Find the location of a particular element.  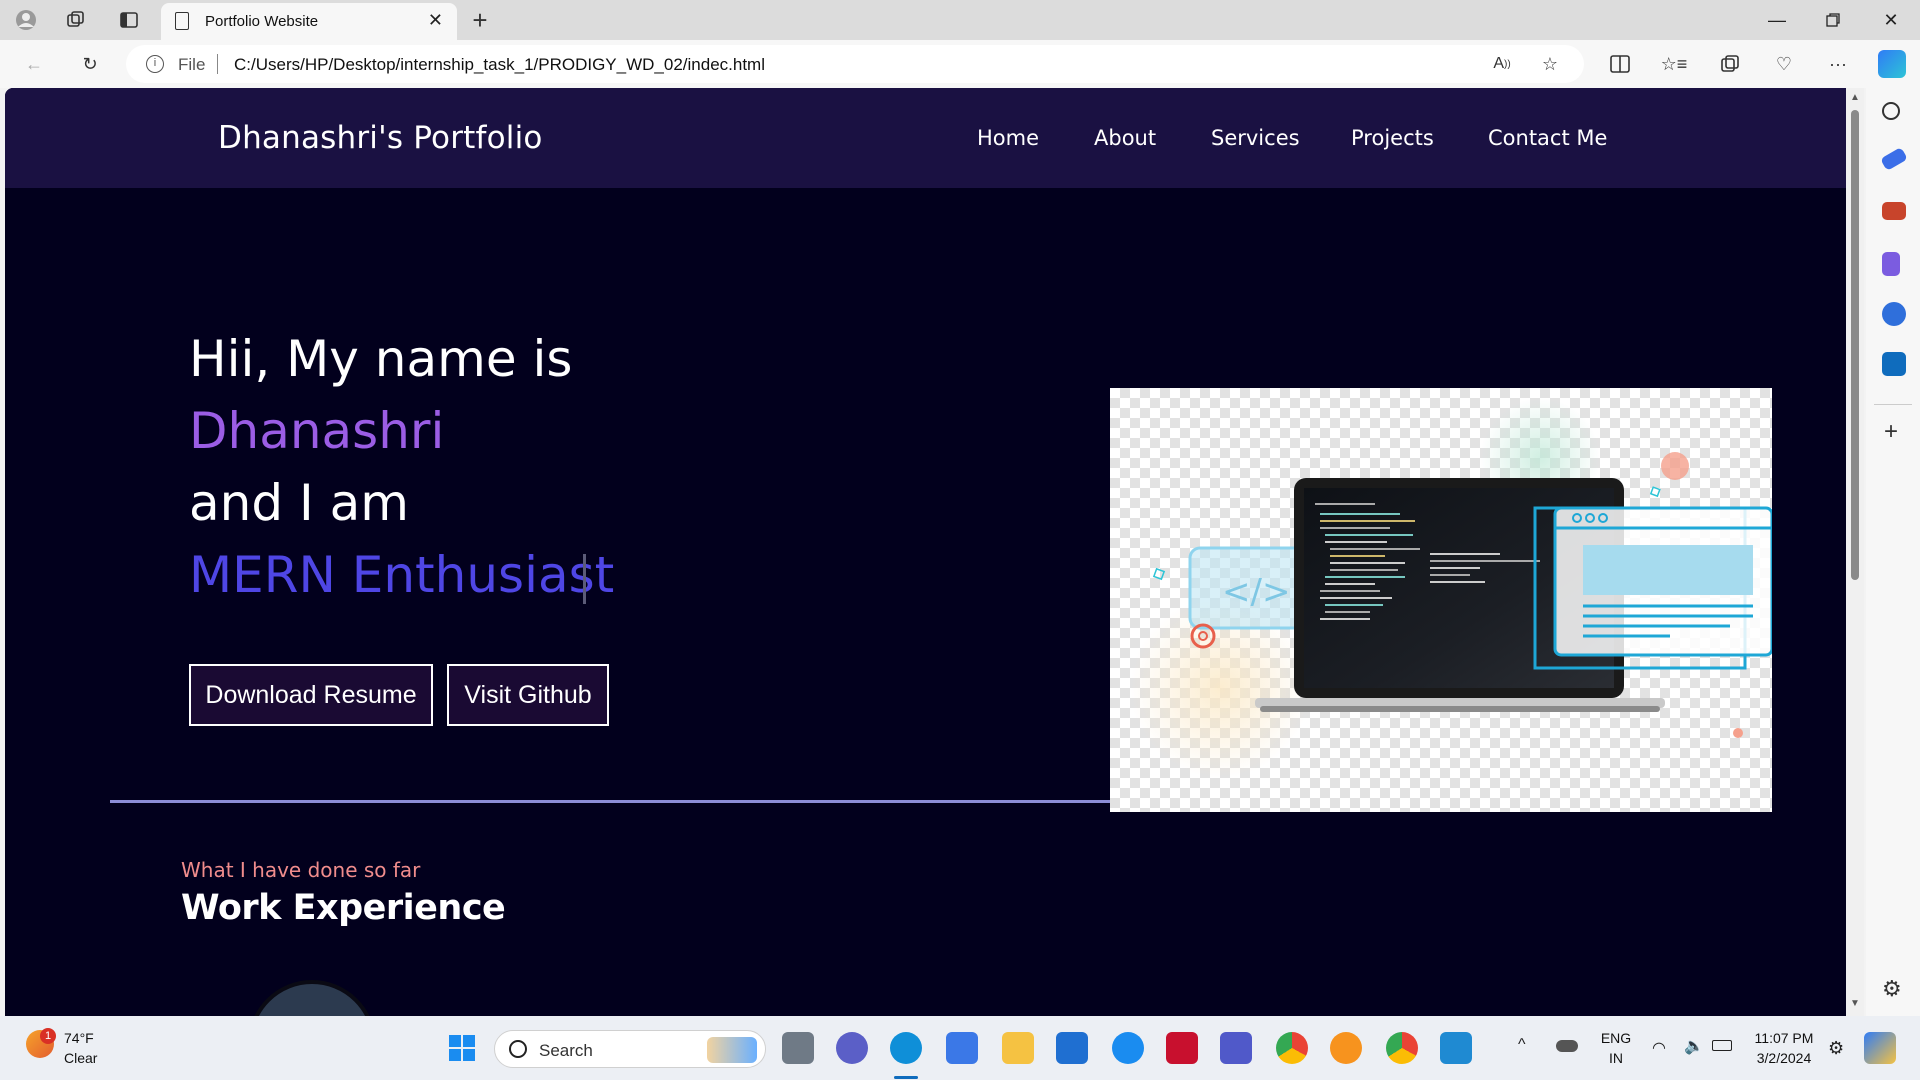

scroll-up-icon: ▲ is located at coordinates (1855, 97).